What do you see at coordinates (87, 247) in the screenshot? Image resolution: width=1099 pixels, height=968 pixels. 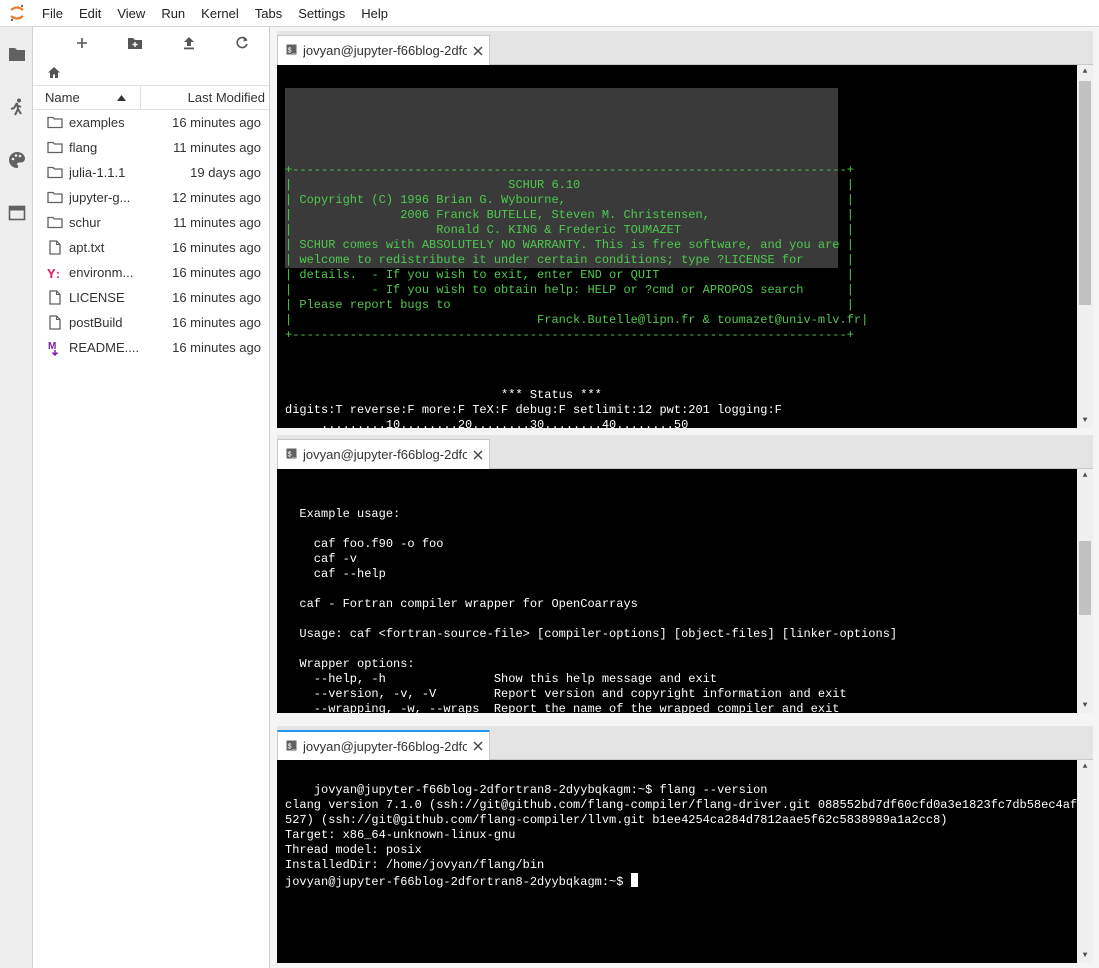 I see `file-name: apt.txt` at bounding box center [87, 247].